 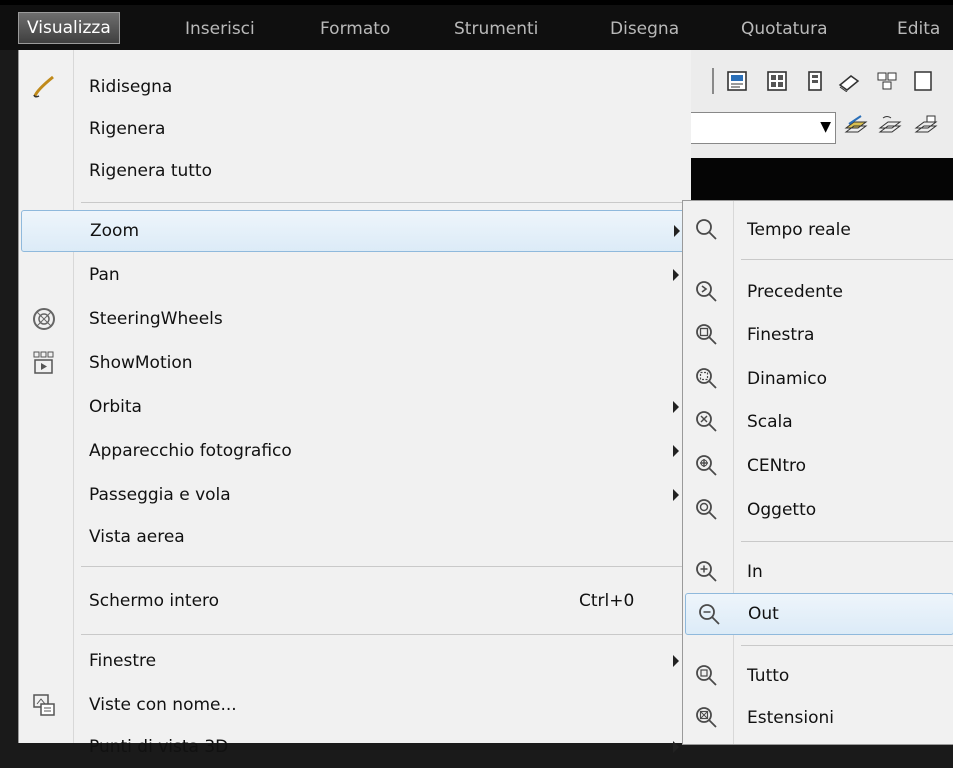 I want to click on layer-previous-icon, so click(x=890, y=127).